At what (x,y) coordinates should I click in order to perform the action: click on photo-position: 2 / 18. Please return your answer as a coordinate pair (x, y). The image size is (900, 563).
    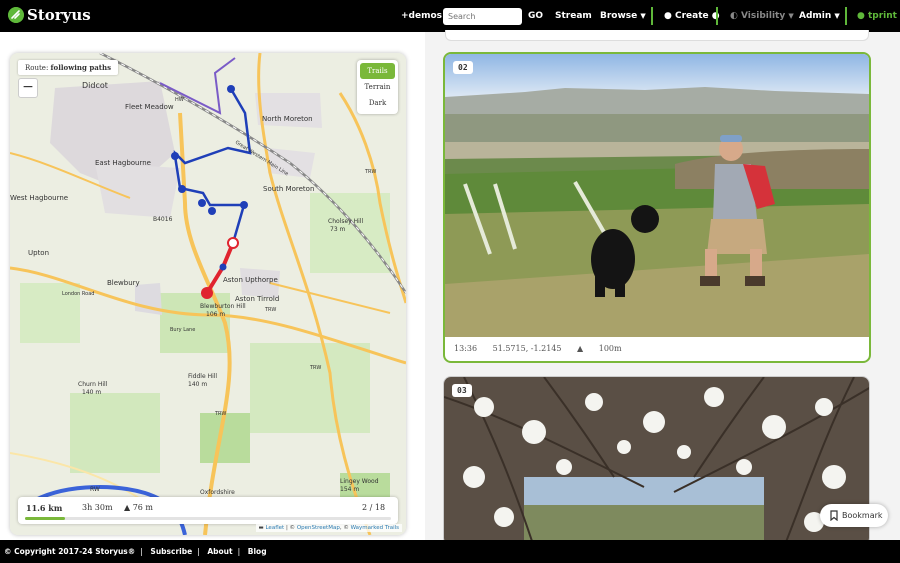
    Looking at the image, I should click on (374, 507).